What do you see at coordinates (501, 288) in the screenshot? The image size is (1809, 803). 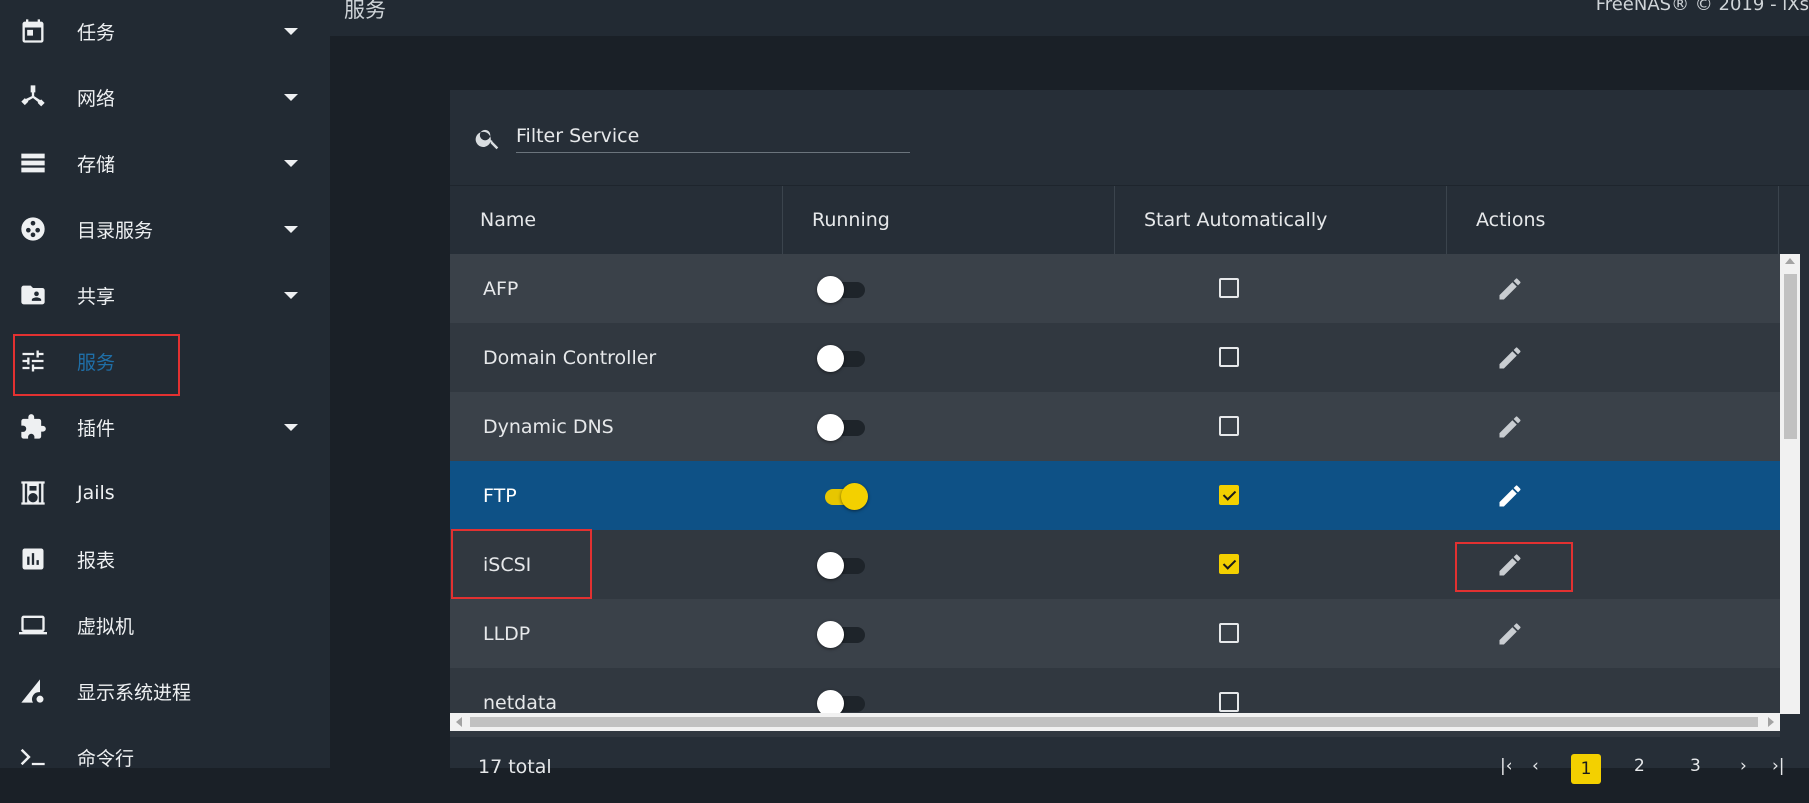 I see `service-name: AFP` at bounding box center [501, 288].